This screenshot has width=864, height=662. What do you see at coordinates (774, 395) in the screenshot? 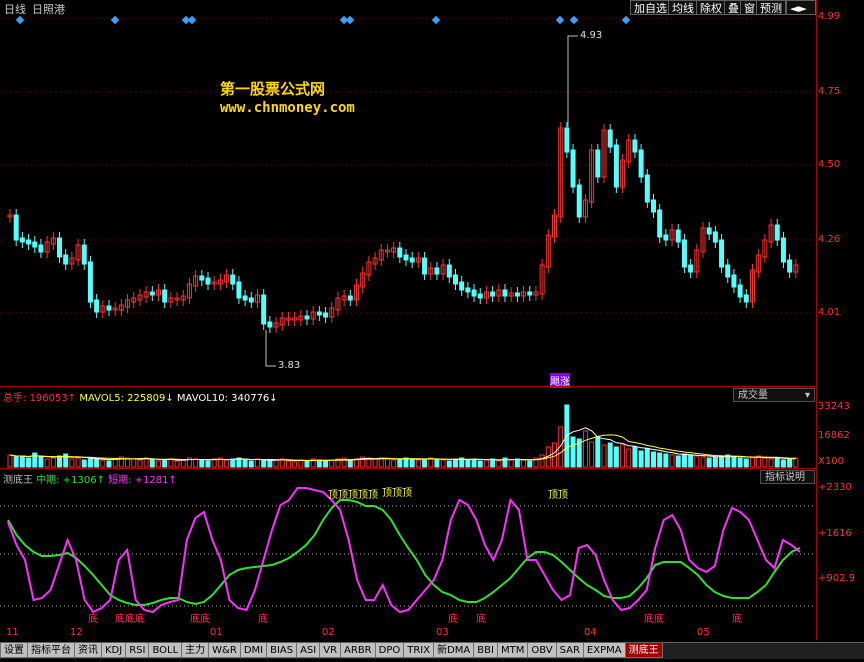
I see `indicator-selector: 成交量 ▾` at bounding box center [774, 395].